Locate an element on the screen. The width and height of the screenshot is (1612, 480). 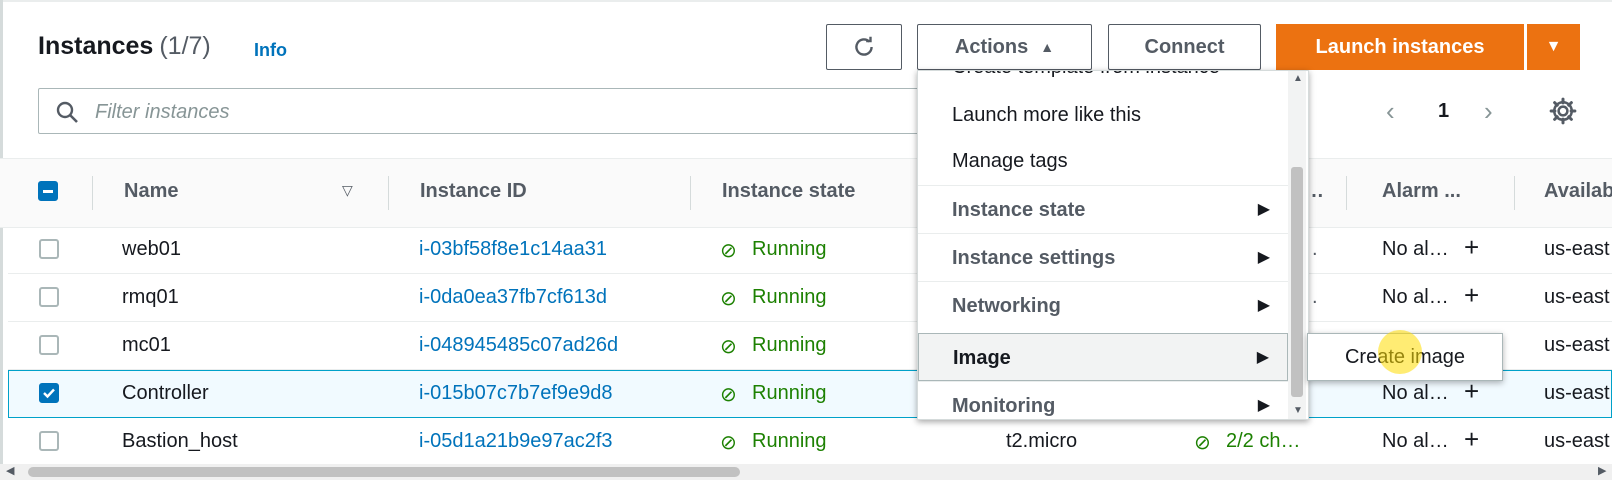
checkmark-icon is located at coordinates (49, 393).